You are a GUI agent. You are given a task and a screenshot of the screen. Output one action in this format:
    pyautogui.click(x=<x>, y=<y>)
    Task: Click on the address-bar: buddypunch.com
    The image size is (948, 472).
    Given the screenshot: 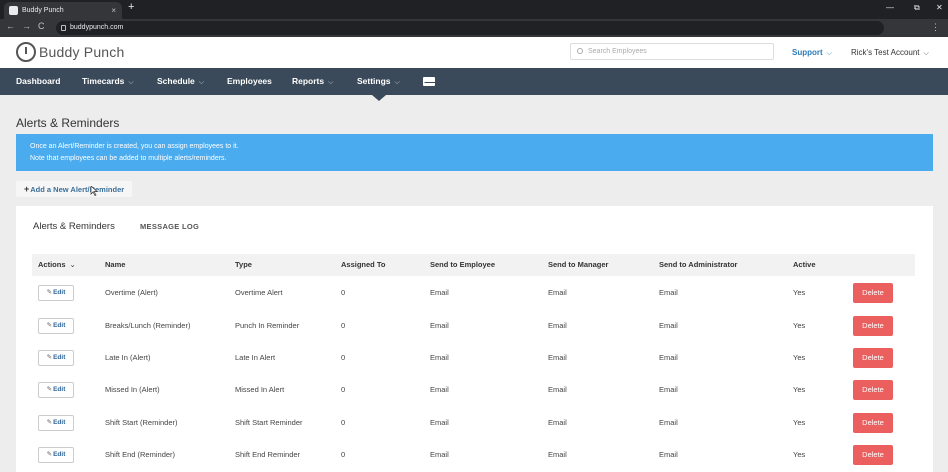 What is the action you would take?
    pyautogui.click(x=470, y=28)
    